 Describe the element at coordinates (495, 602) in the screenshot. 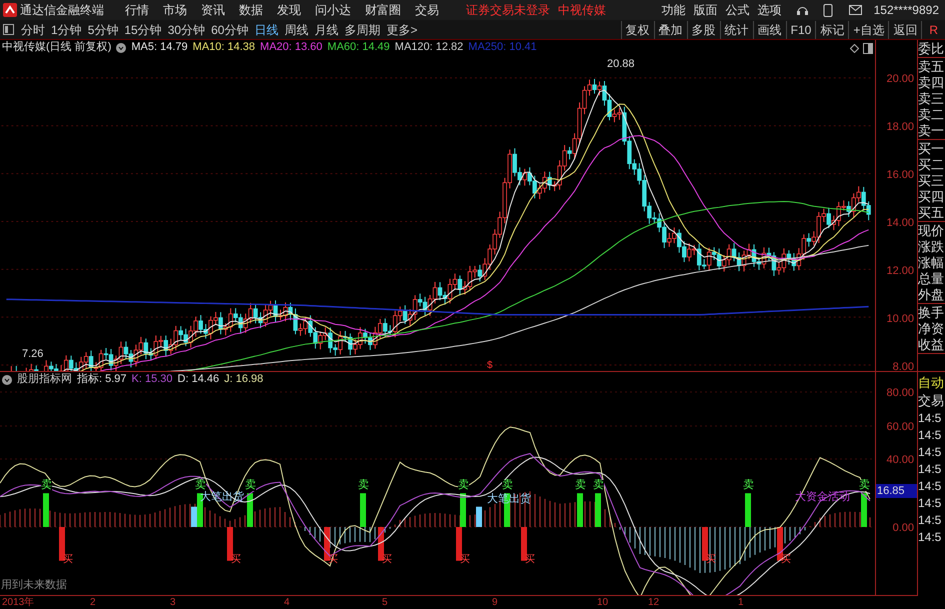

I see `date-label: 9` at that location.